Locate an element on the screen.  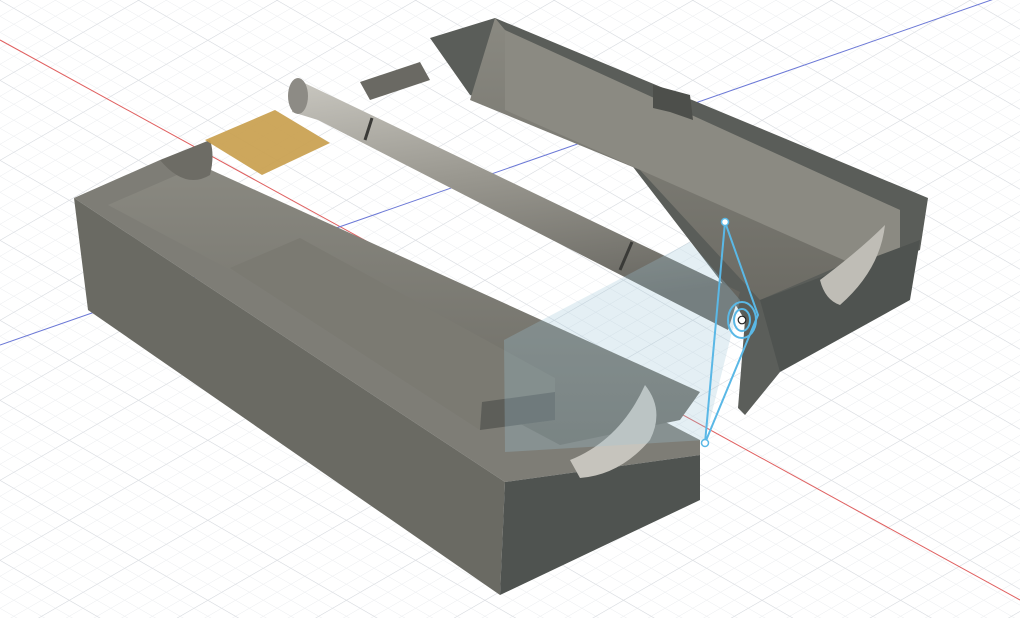
joint-top-point is located at coordinates (725, 222).